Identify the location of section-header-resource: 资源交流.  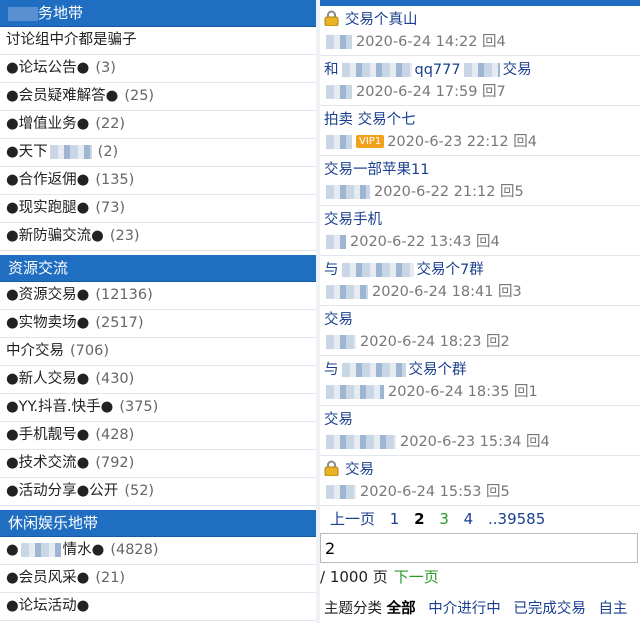
(158, 268).